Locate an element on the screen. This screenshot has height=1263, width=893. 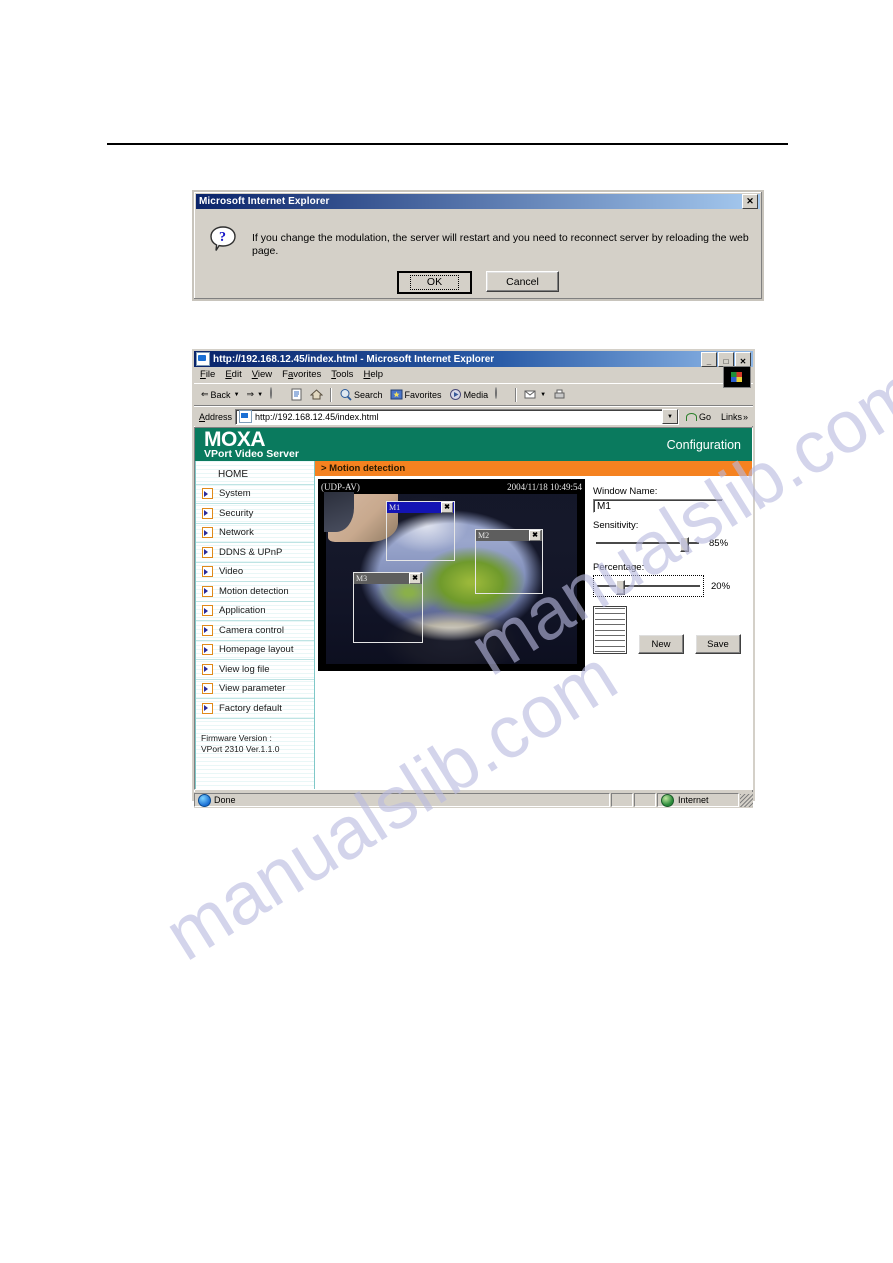
back-button: ⇐ Back ▼ is located at coordinates (220, 394).